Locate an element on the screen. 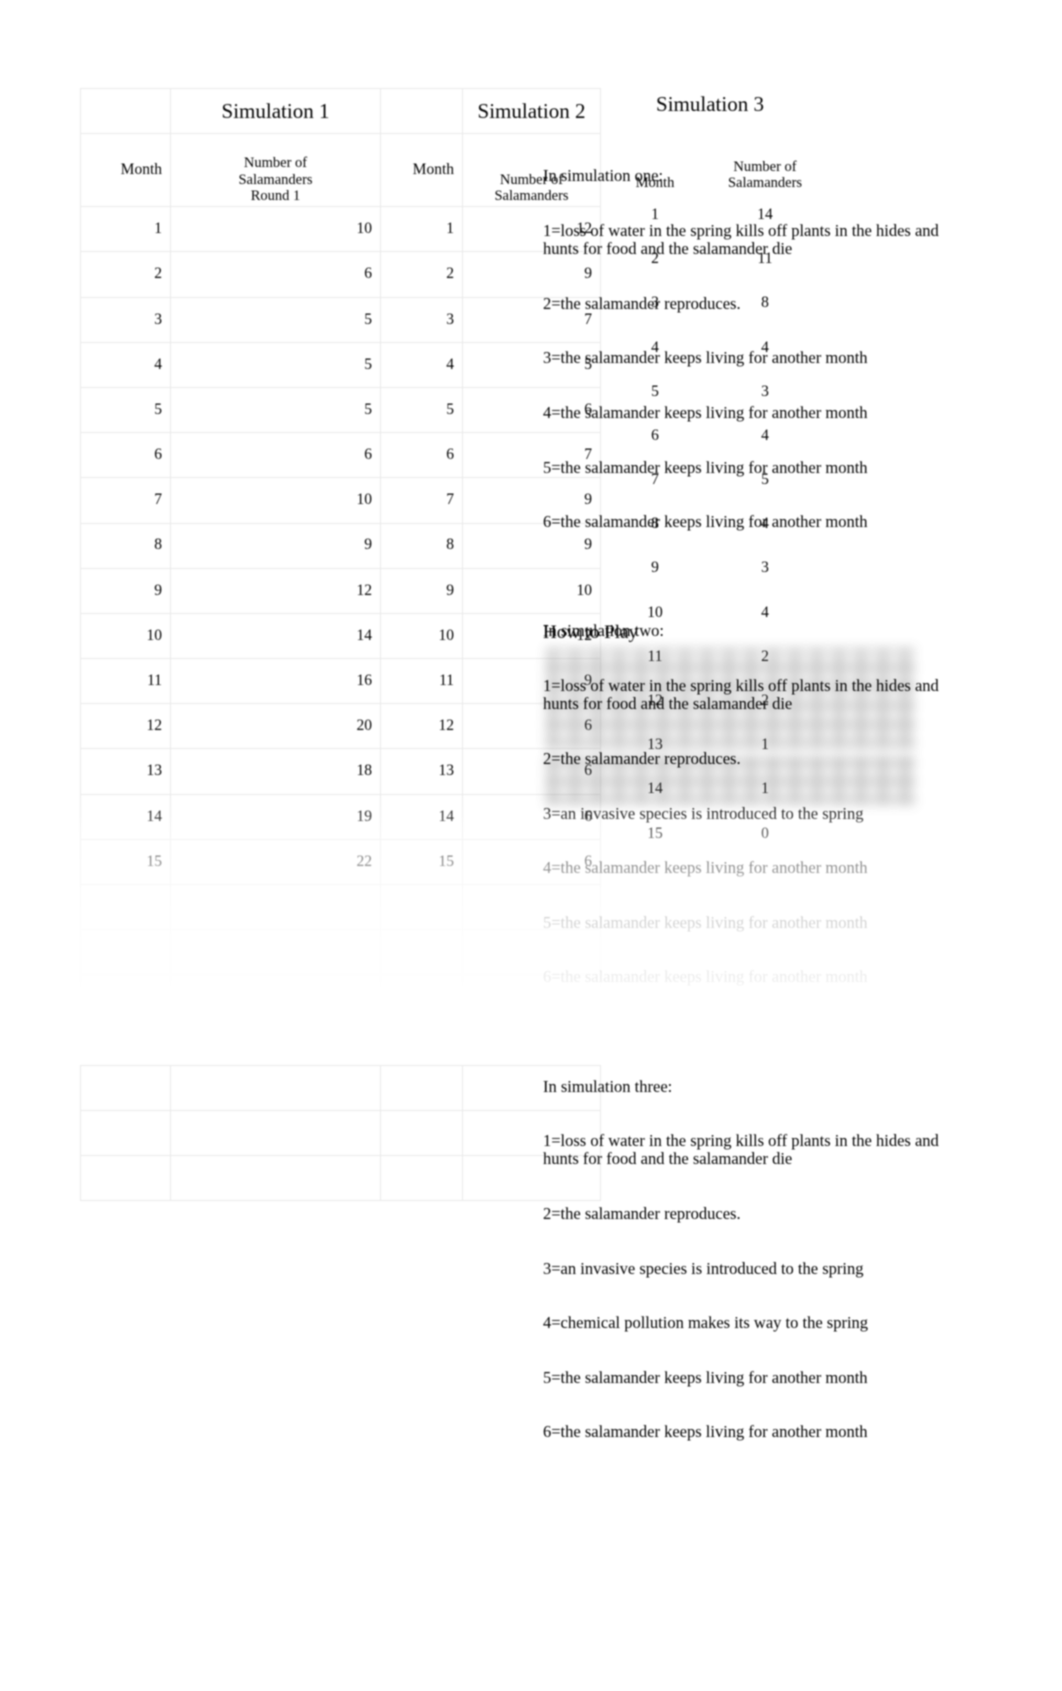  cell-salamander-count: 19 is located at coordinates (275, 816).